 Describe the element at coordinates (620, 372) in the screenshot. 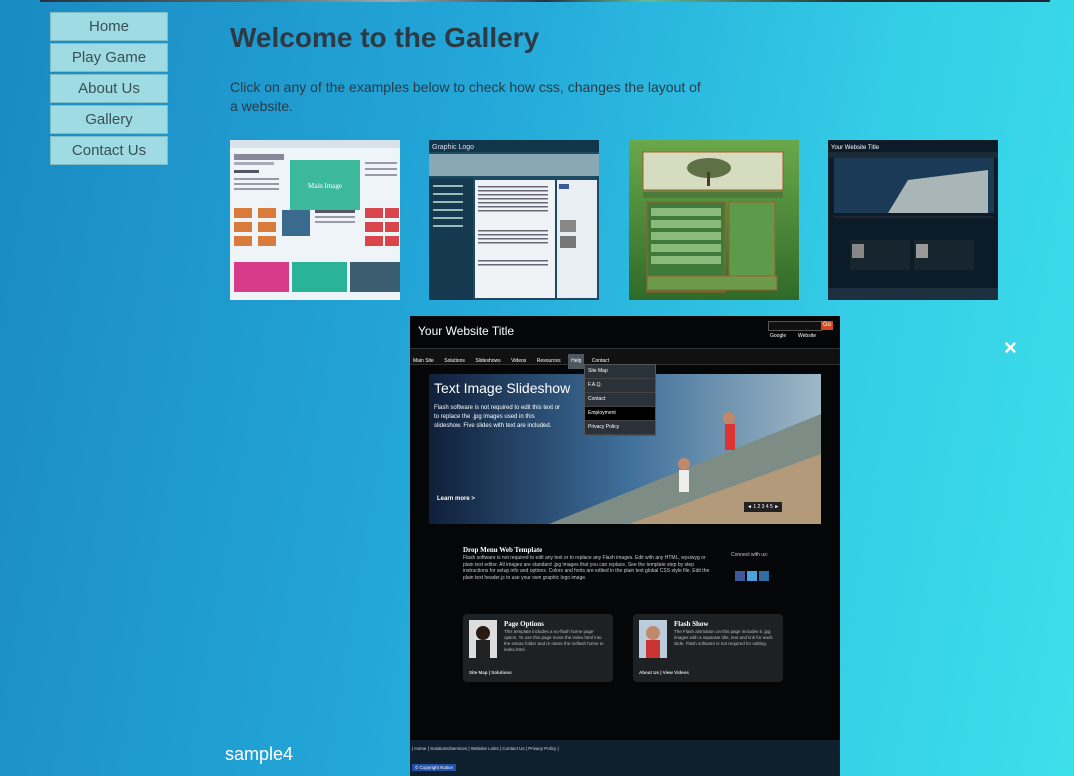

I see `lb-drop-site-map: Site Map` at that location.